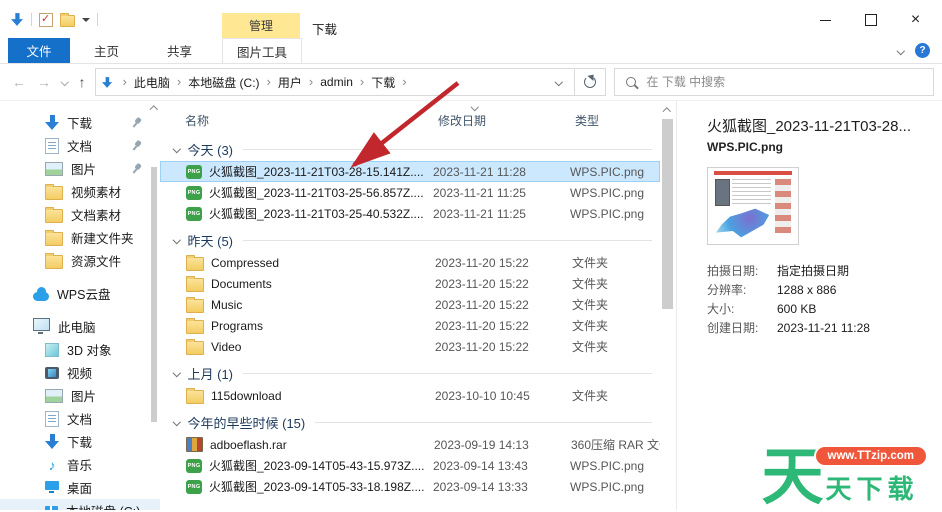 The width and height of the screenshot is (942, 512). What do you see at coordinates (410, 325) in the screenshot?
I see `file-row: Programs 2023-11-20 15:22 文件夹` at bounding box center [410, 325].